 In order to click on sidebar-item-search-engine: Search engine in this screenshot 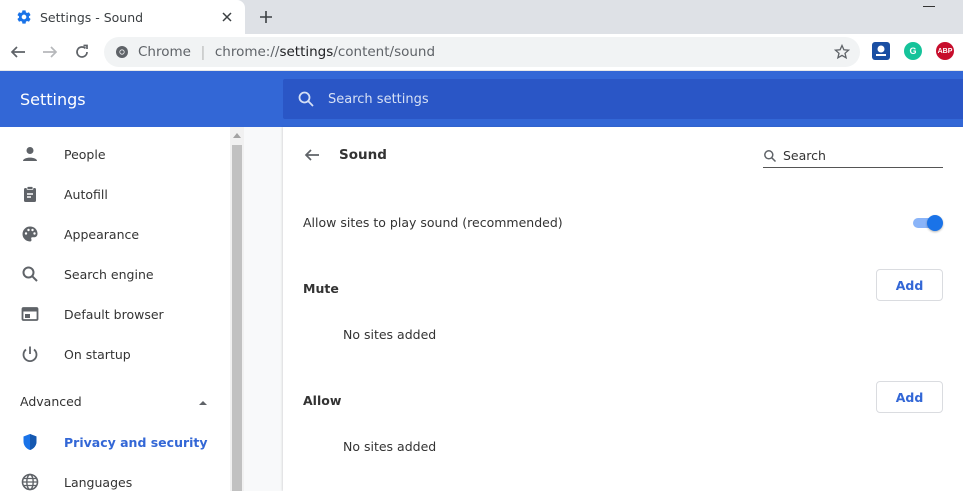, I will do `click(115, 274)`.